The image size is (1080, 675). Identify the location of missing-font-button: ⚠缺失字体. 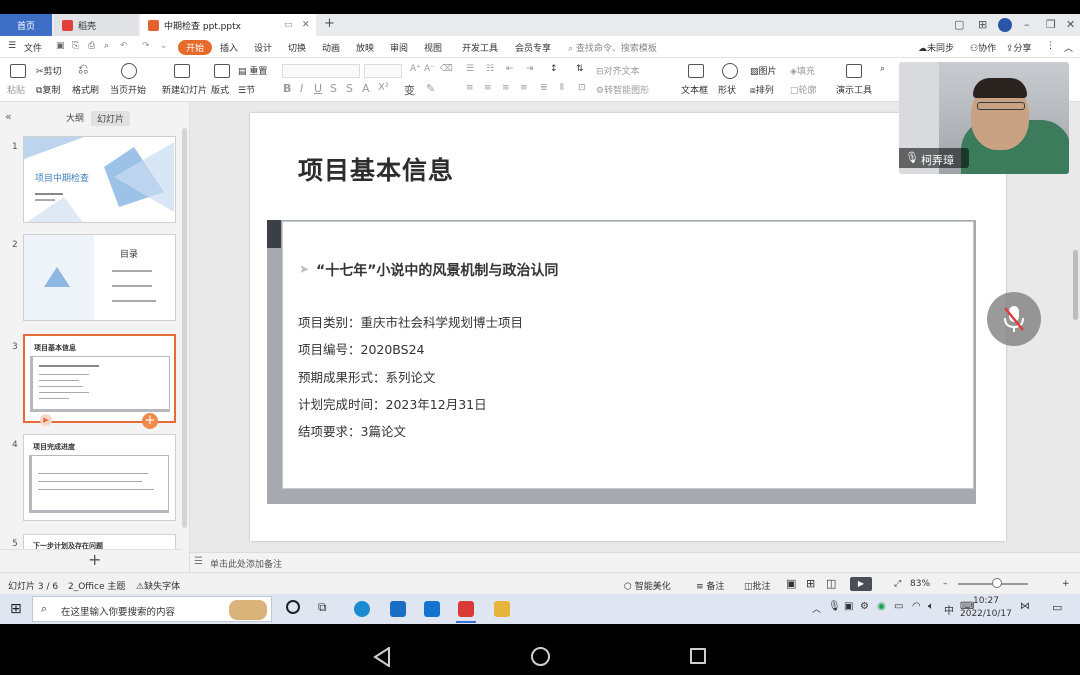
(158, 585).